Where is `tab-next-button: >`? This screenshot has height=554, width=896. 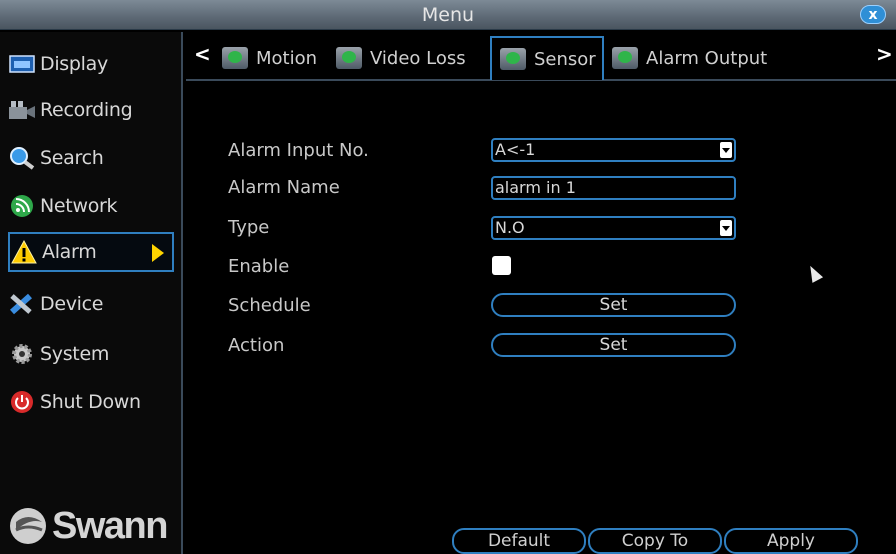
tab-next-button: > is located at coordinates (884, 54).